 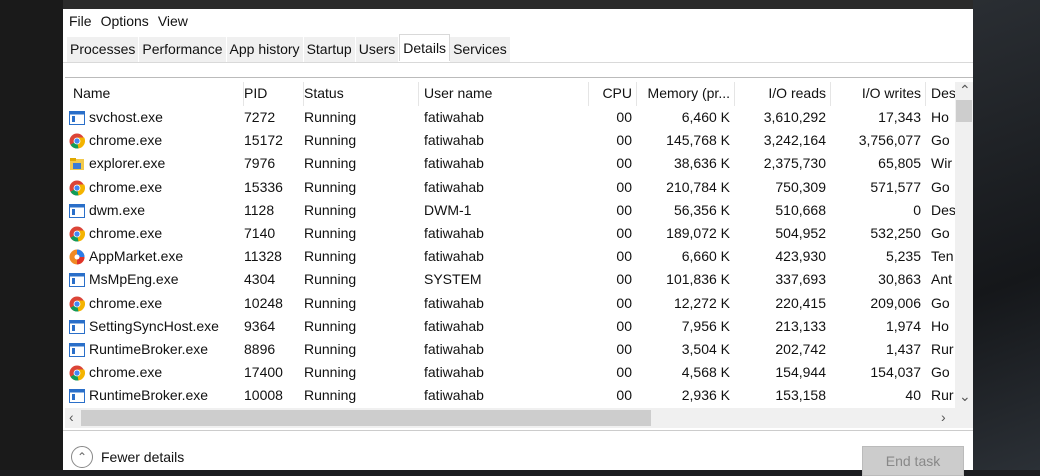 I want to click on cell-mem: 189,072 K, so click(x=698, y=233).